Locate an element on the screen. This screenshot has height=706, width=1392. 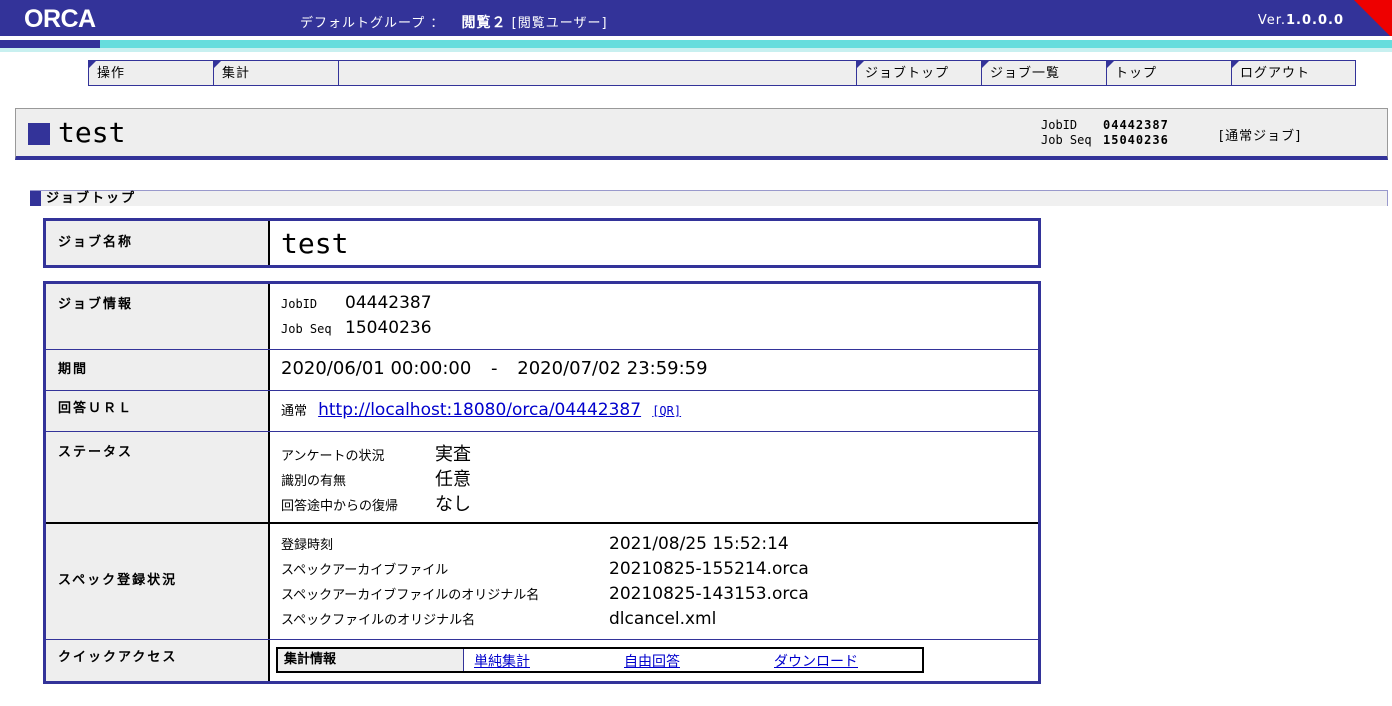
job-info-label: ジョブ情報 is located at coordinates (158, 316).